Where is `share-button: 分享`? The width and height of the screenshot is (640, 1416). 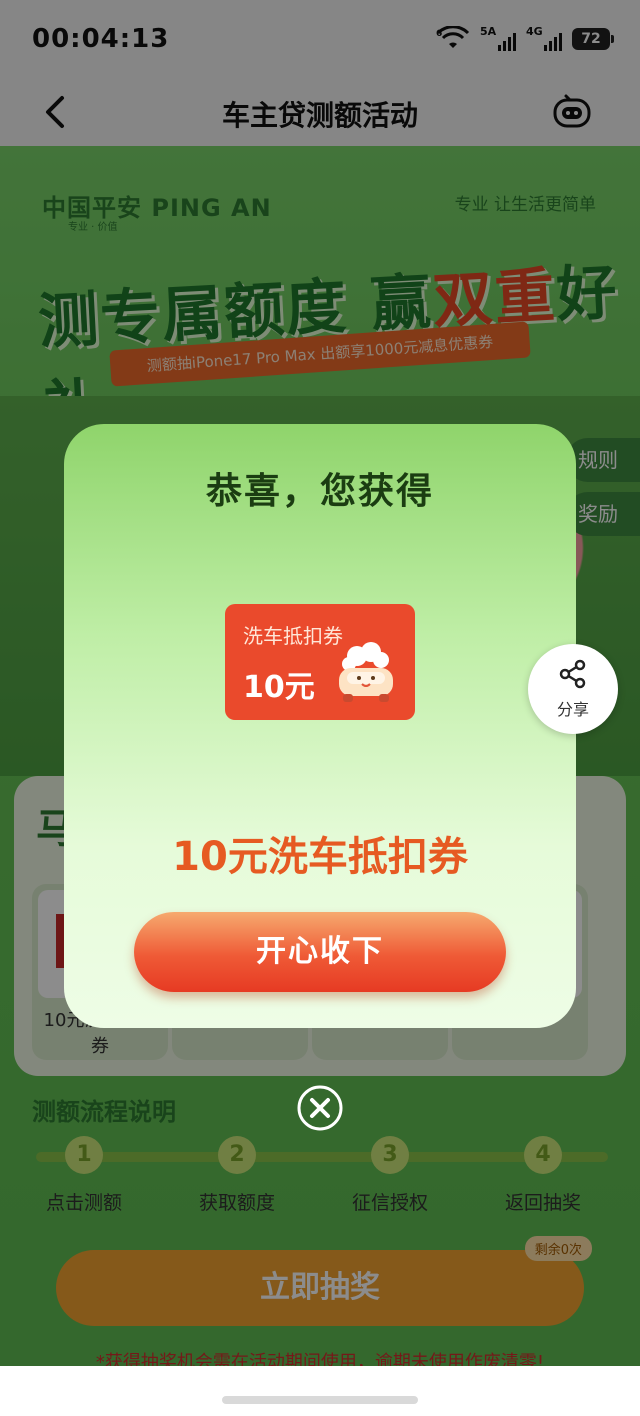
share-button: 分享 is located at coordinates (573, 689).